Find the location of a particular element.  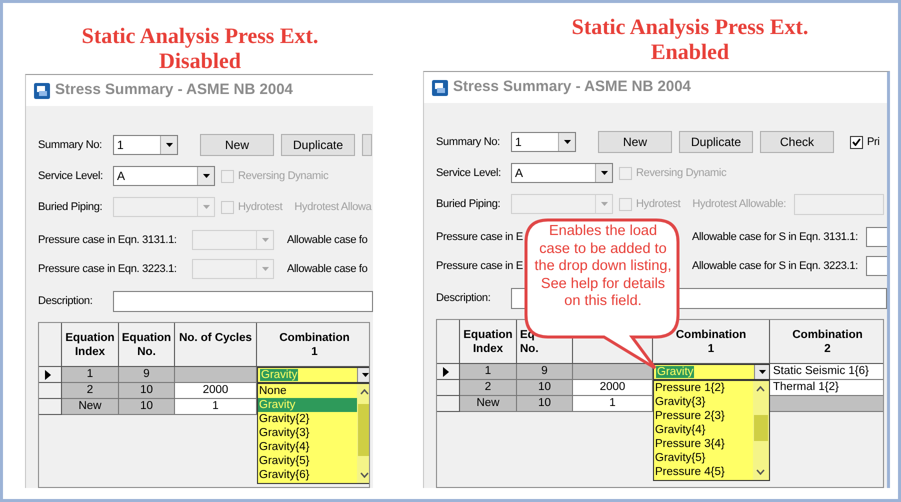

field-label: Pri is located at coordinates (873, 142).